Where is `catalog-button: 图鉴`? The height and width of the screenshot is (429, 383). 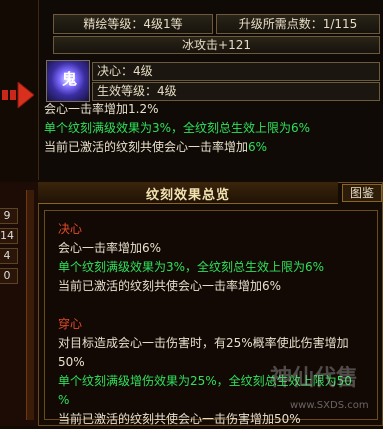
catalog-button: 图鉴 is located at coordinates (362, 193).